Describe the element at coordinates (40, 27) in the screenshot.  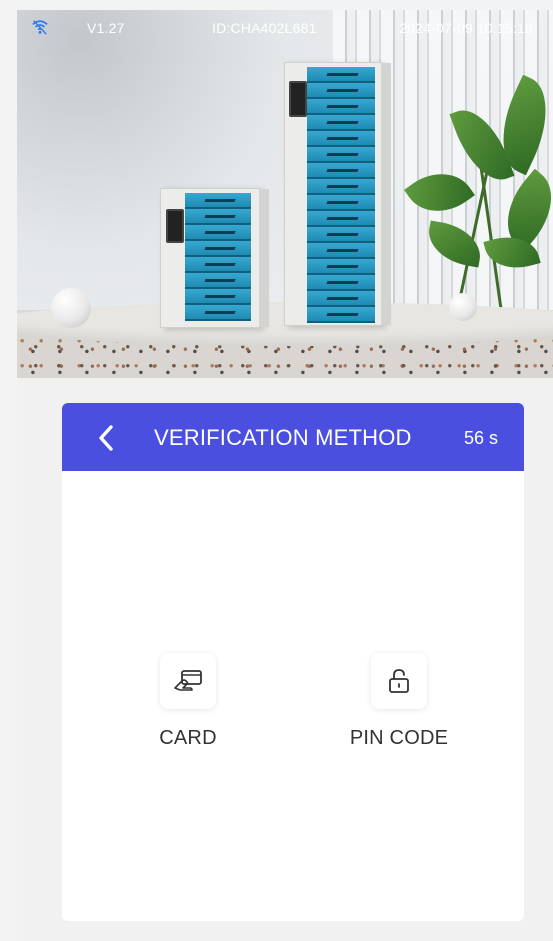
I see `wifi-icon` at that location.